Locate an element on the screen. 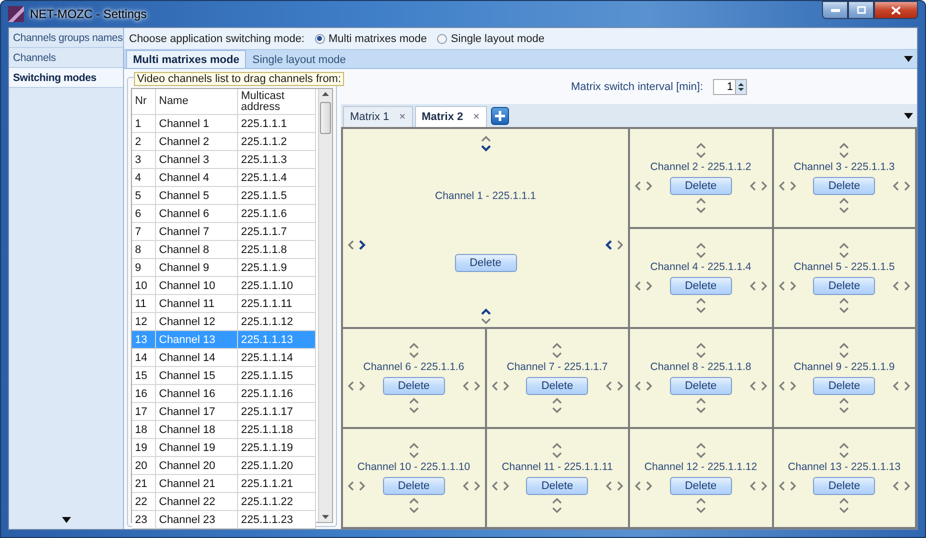  table-cell: Channel 6 is located at coordinates (197, 214).